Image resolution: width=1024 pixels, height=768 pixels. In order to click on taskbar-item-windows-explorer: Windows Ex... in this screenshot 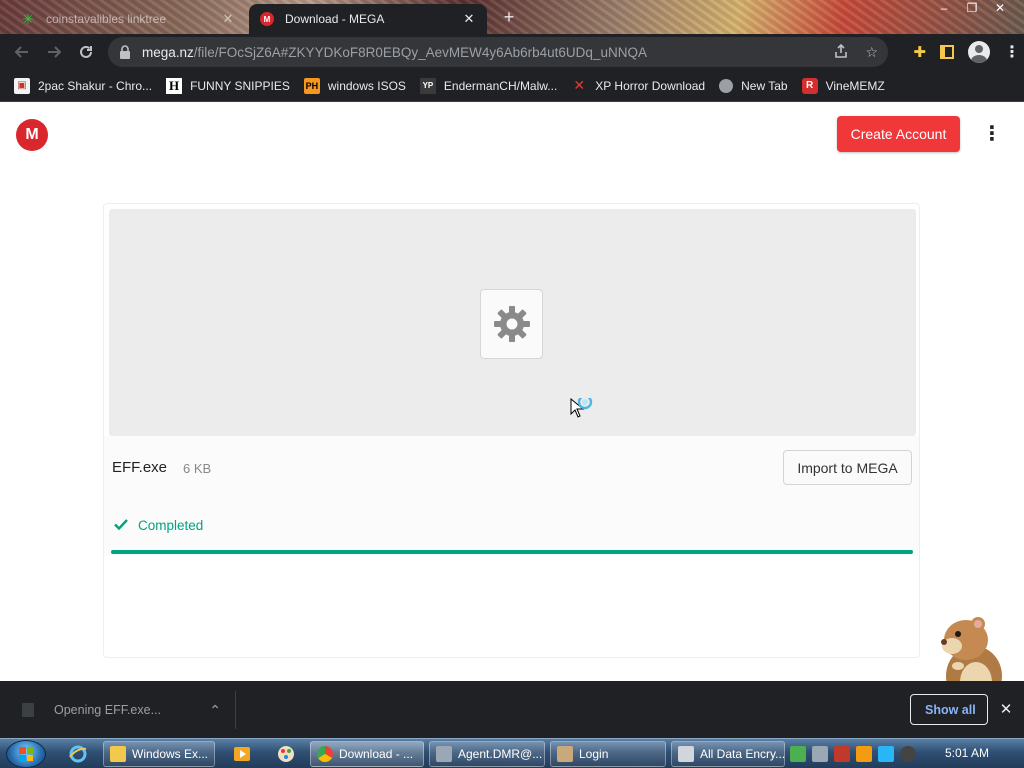, I will do `click(159, 754)`.